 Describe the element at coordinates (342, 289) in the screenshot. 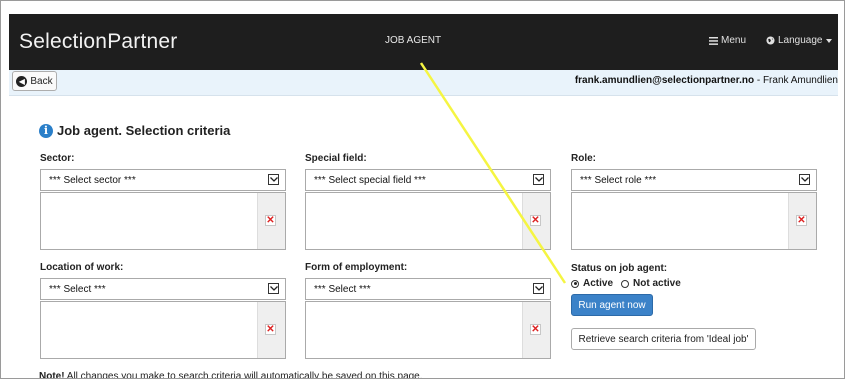

I see `employment-select-value: *** Select ***` at that location.